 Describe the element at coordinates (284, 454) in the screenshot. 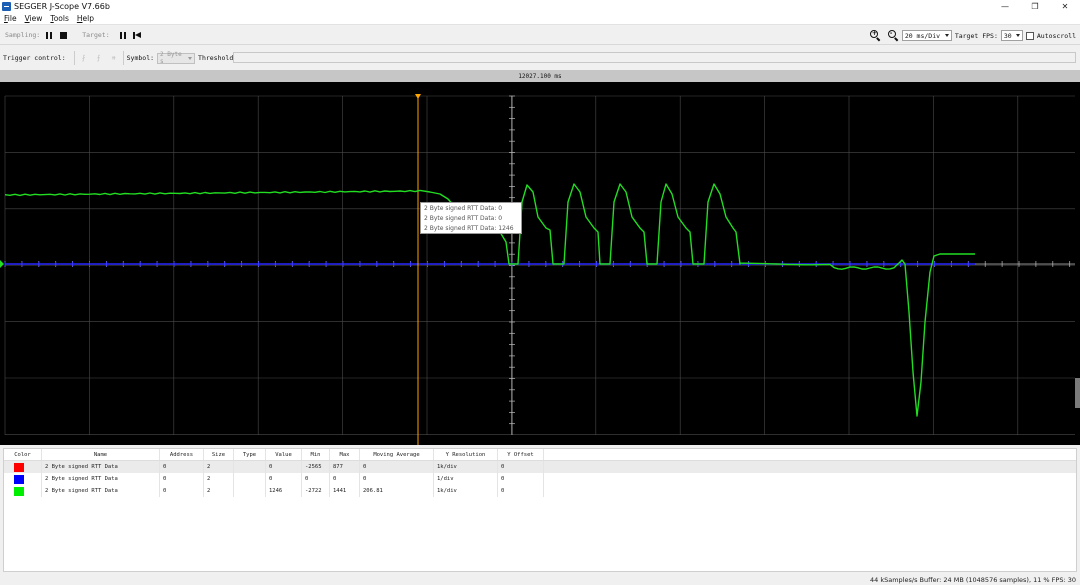

I see `column-header: Value` at that location.